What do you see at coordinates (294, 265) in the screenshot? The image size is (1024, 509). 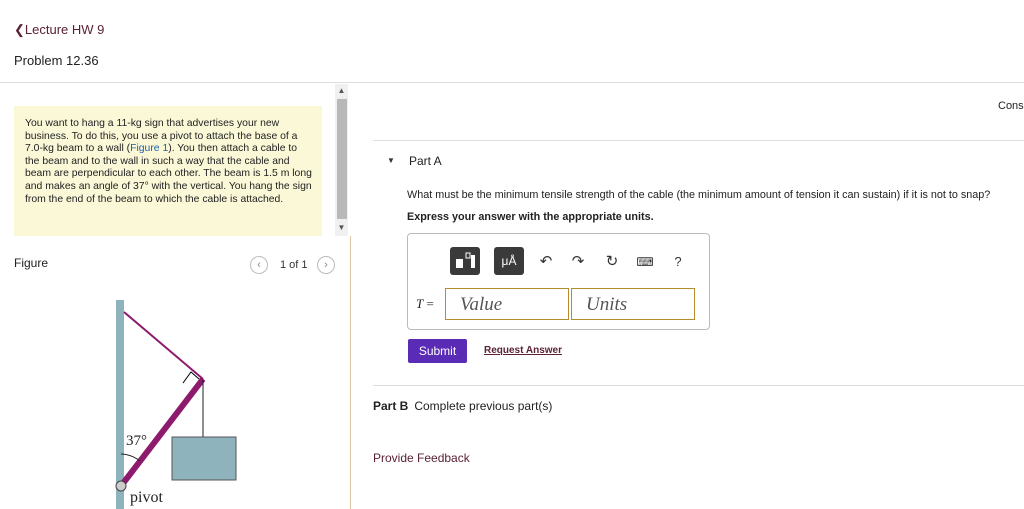 I see `figure-count: 1 of 1` at bounding box center [294, 265].